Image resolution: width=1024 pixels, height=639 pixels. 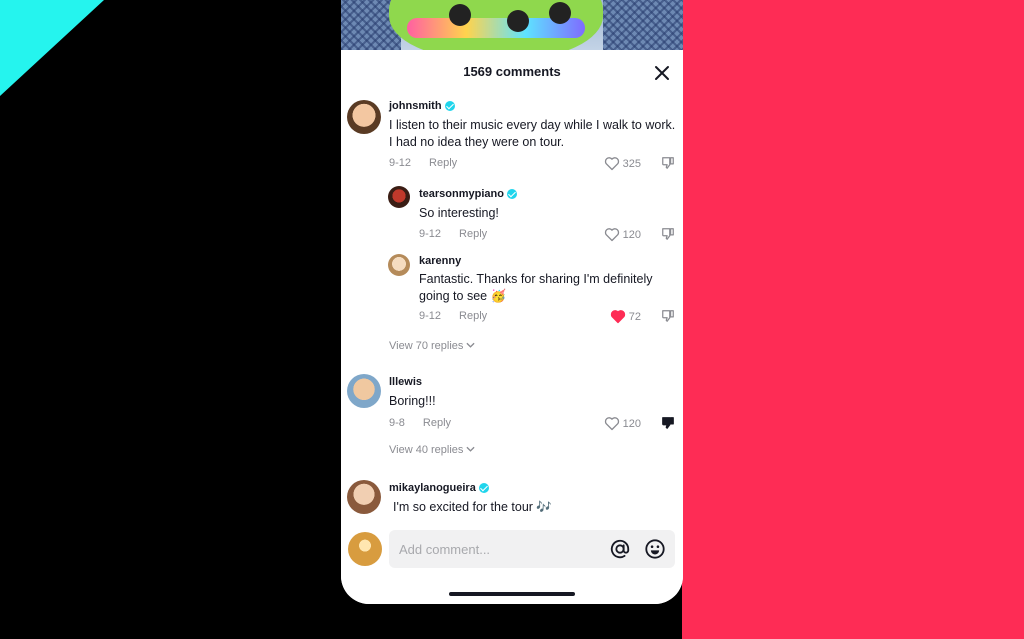 I want to click on comment-username: mikaylanogueira, so click(x=439, y=488).